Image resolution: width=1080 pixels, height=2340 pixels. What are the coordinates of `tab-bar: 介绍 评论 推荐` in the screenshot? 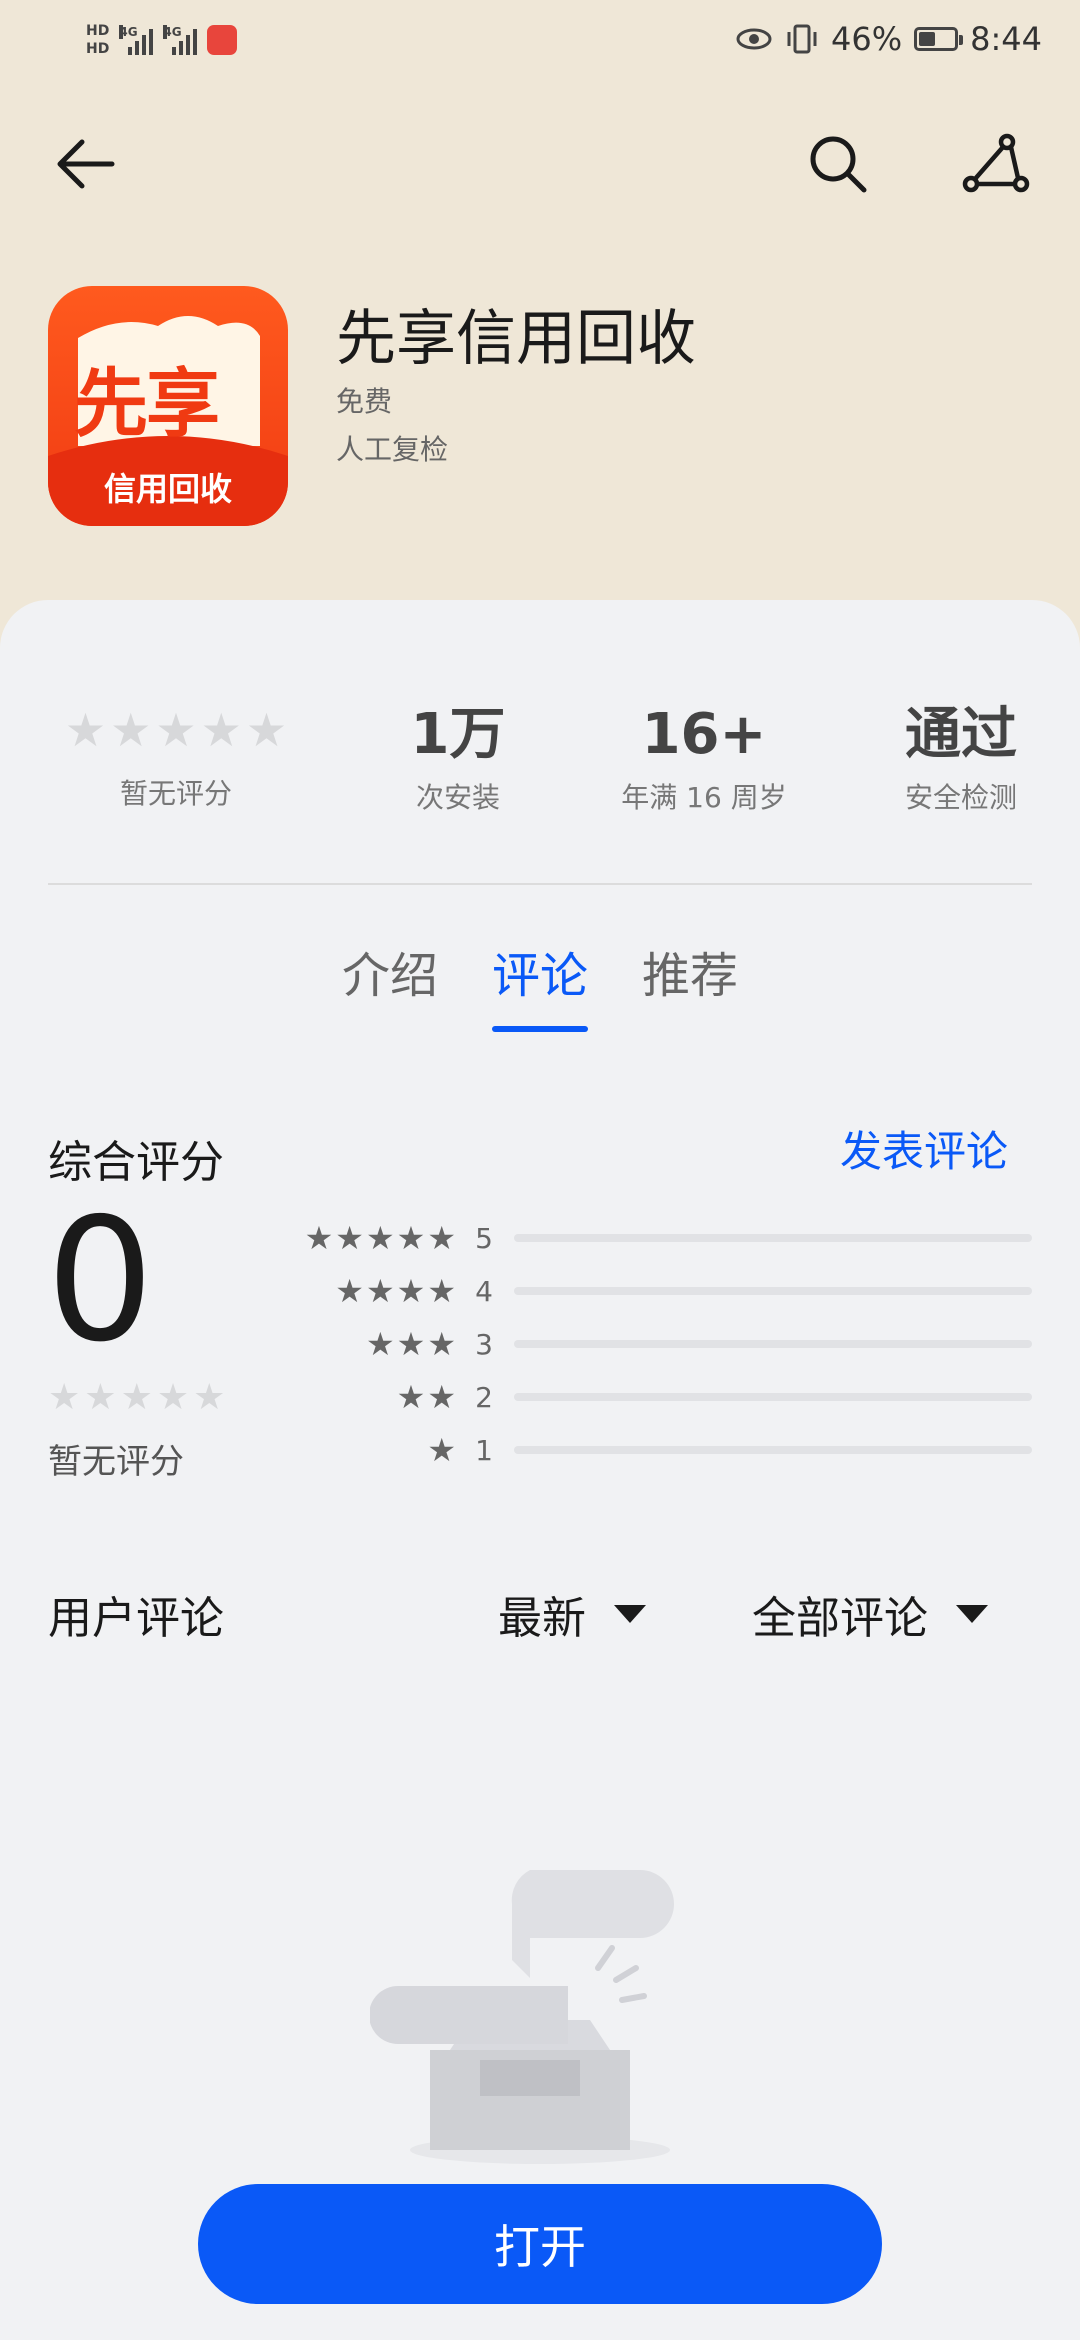 It's located at (540, 984).